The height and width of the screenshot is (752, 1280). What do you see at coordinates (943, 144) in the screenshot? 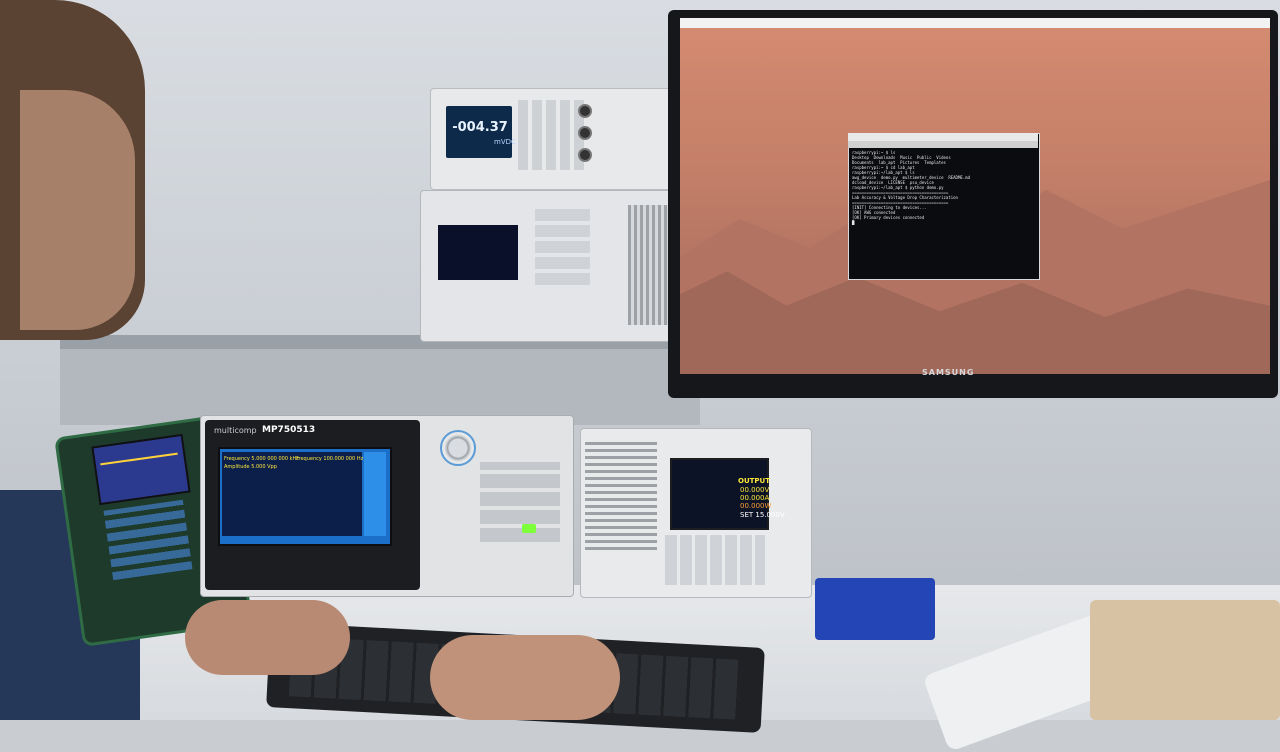
I see `terminal-menu-bar` at bounding box center [943, 144].